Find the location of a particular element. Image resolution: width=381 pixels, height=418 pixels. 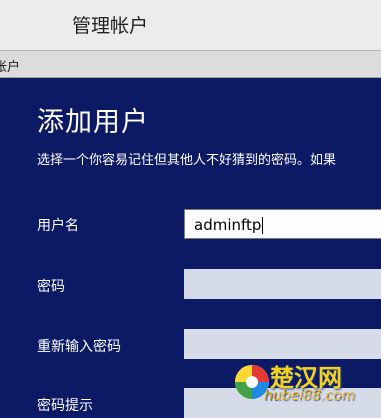

username-value: adminftp is located at coordinates (229, 225).